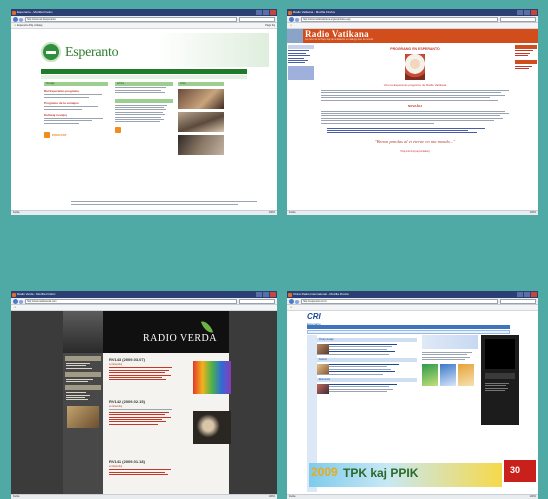 The image size is (548, 499). What do you see at coordinates (415, 151) in the screenshot?
I see `footer-link: Pliaj informoj kaj kontaktoj` at bounding box center [415, 151].